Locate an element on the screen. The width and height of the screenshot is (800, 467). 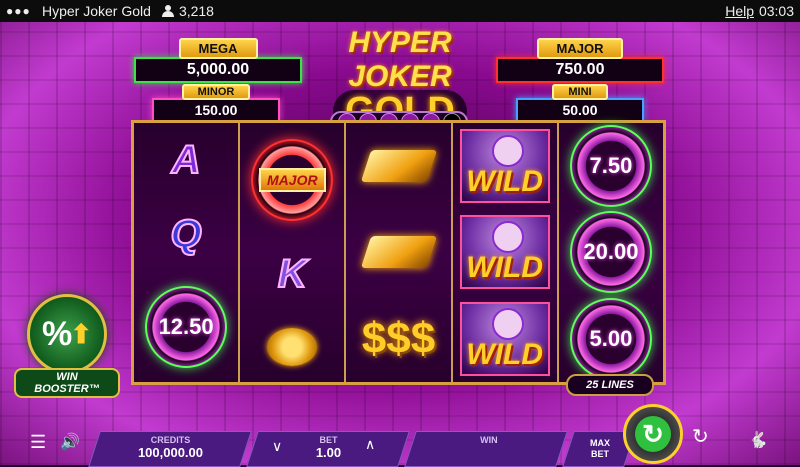
jackpot-minor-value: 150.00 is located at coordinates (216, 110).